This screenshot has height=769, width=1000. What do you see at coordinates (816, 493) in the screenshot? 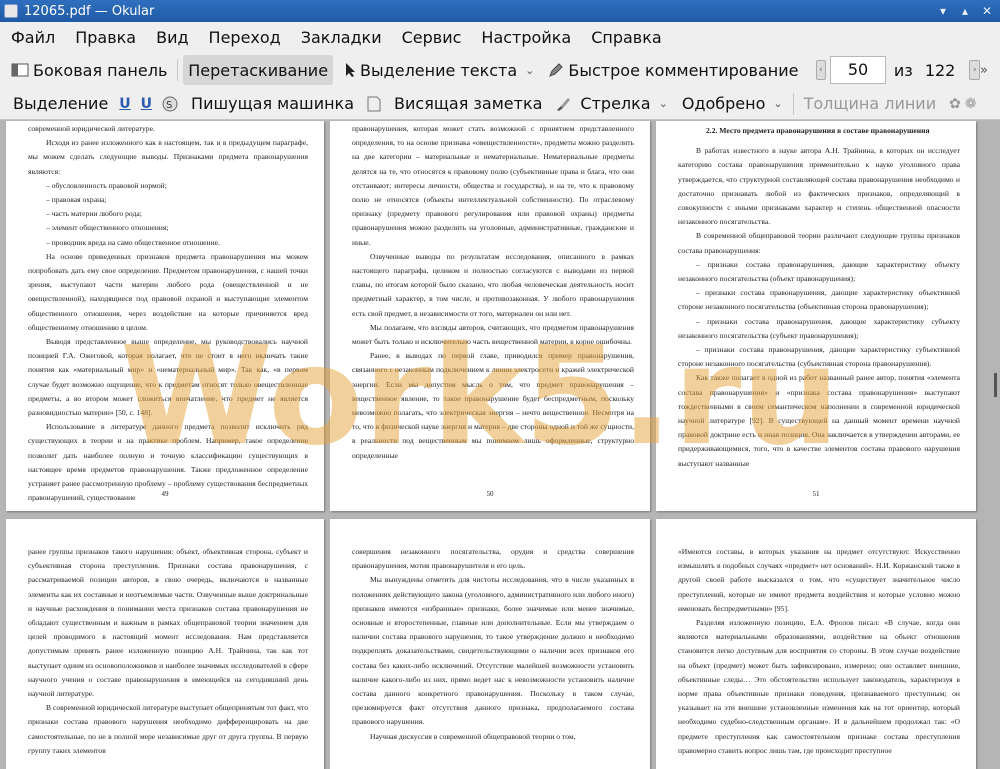
I see `page-number: 51` at bounding box center [816, 493].